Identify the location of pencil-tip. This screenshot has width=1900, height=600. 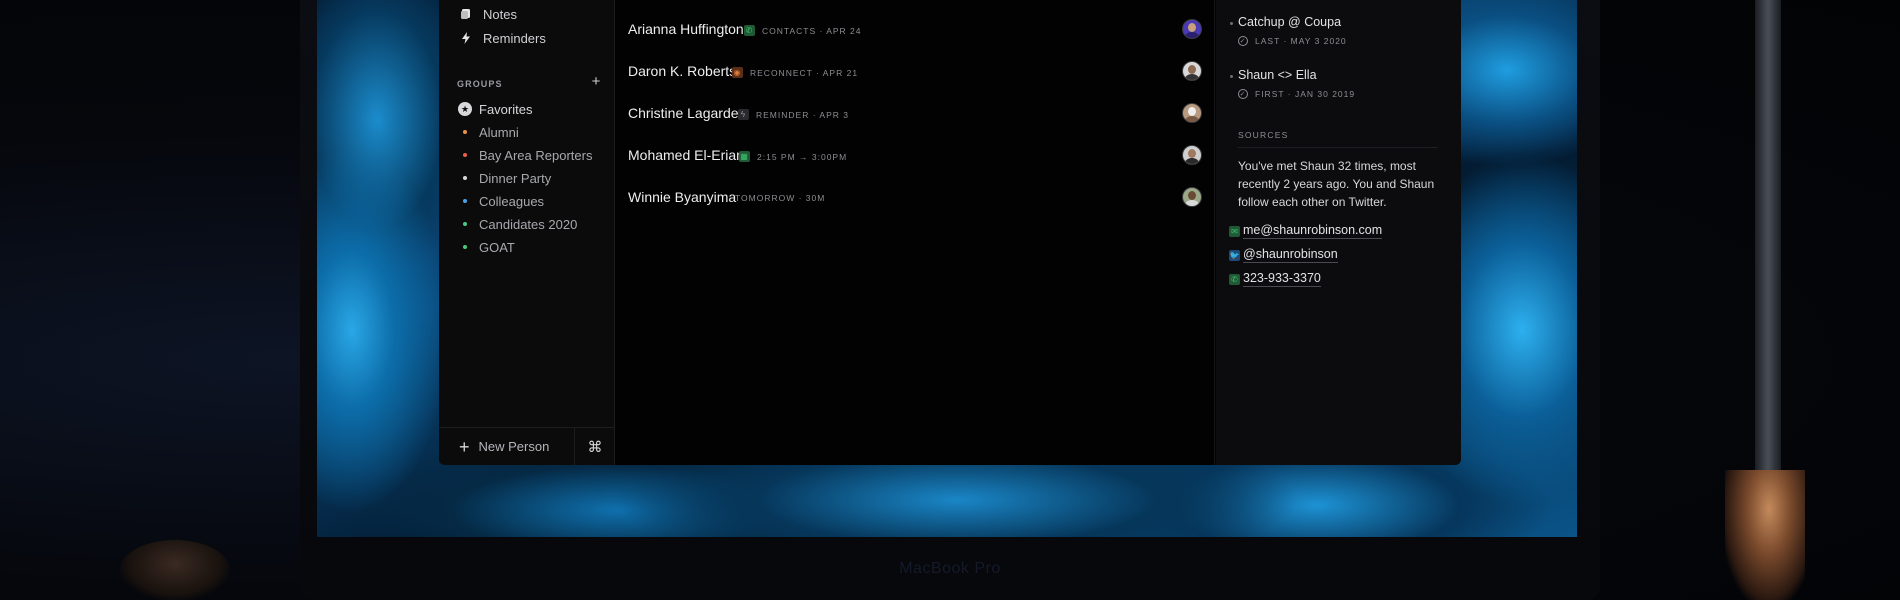
(1765, 535).